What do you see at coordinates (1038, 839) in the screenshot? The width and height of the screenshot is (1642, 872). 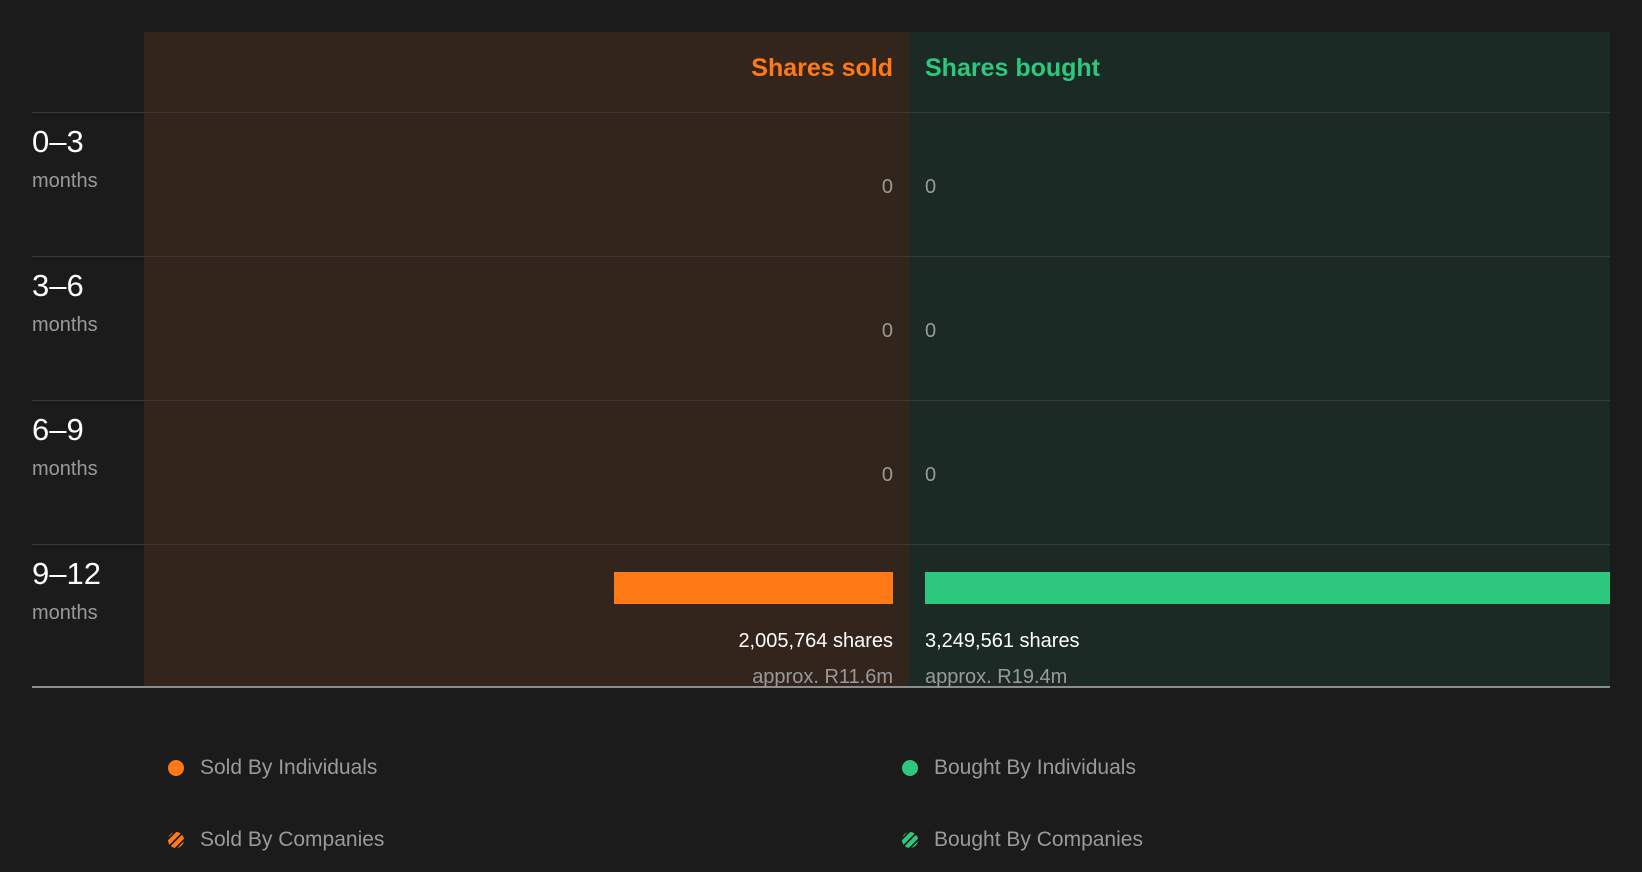 I see `legend-label: Bought By Companies` at bounding box center [1038, 839].